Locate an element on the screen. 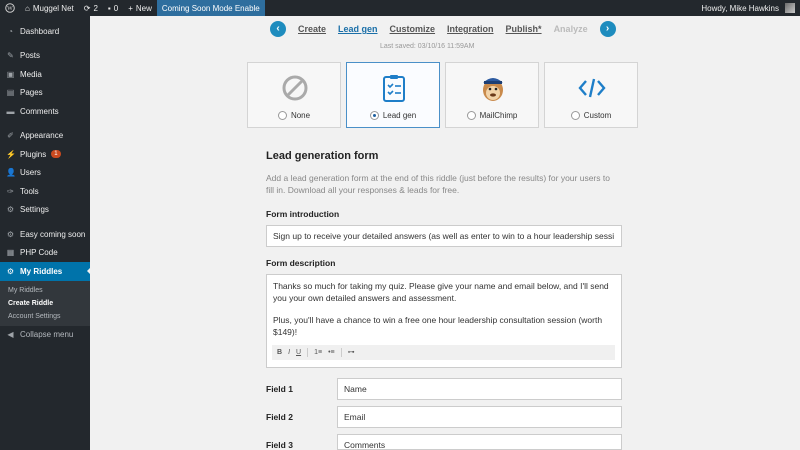 The image size is (800, 450). comments-link: ▪ 0 is located at coordinates (113, 8).